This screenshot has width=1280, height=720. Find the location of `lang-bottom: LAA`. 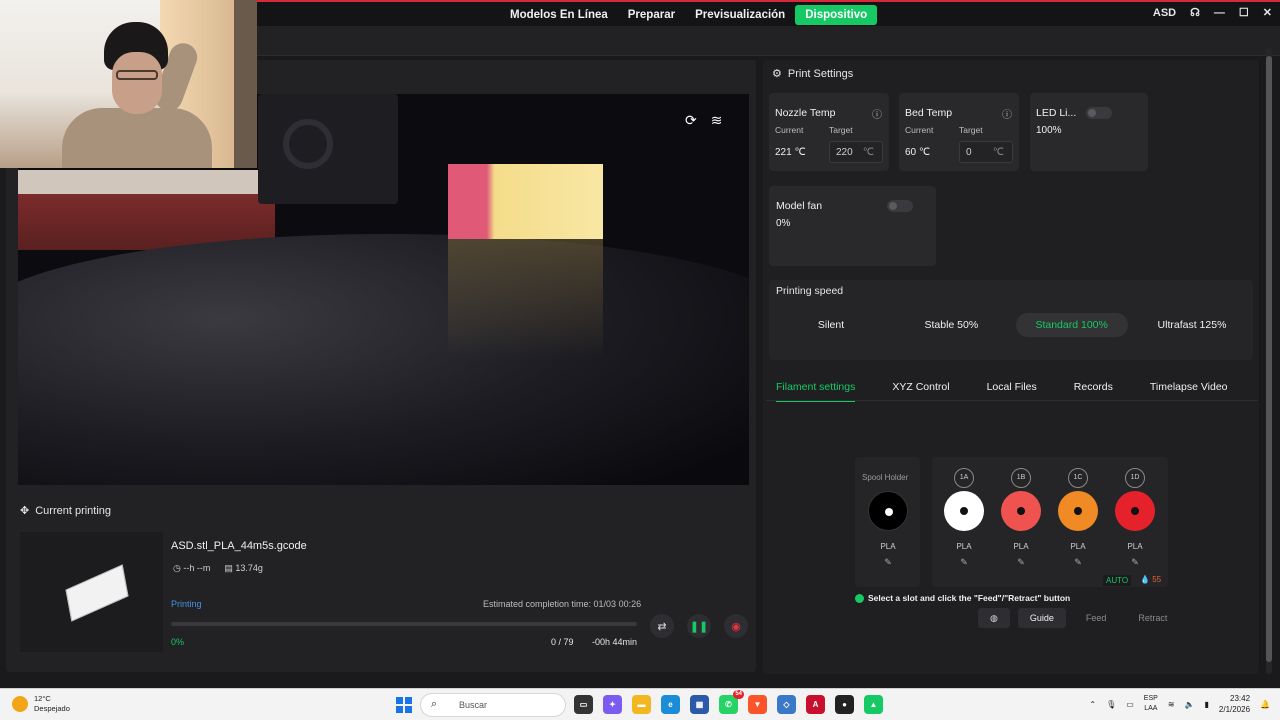

lang-bottom: LAA is located at coordinates (1151, 708).